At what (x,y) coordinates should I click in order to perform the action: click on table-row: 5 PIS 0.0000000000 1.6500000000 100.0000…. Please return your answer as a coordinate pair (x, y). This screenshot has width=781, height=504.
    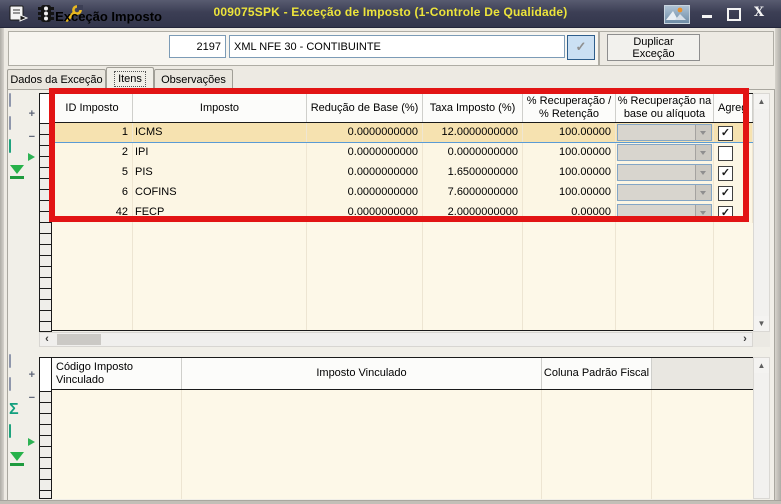
    Looking at the image, I should click on (402, 173).